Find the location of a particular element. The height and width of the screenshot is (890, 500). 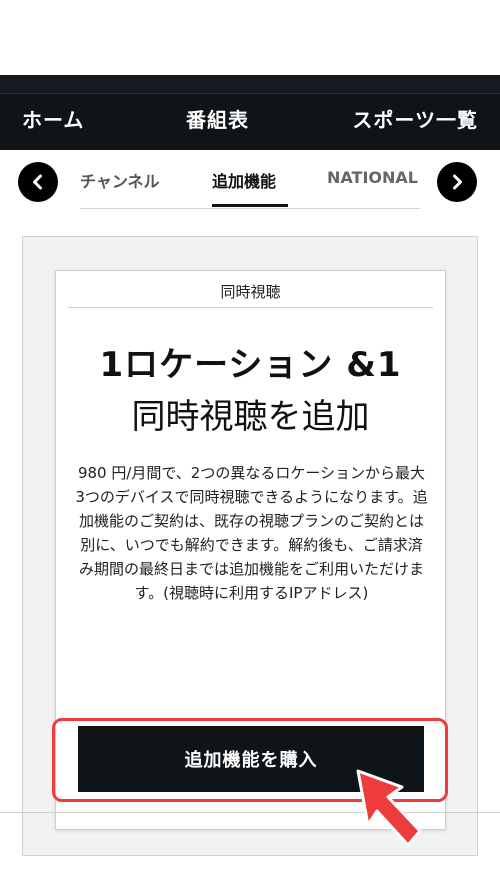

top-nav-bar: ホーム 番組表 スポーツ一覧 is located at coordinates (250, 112).